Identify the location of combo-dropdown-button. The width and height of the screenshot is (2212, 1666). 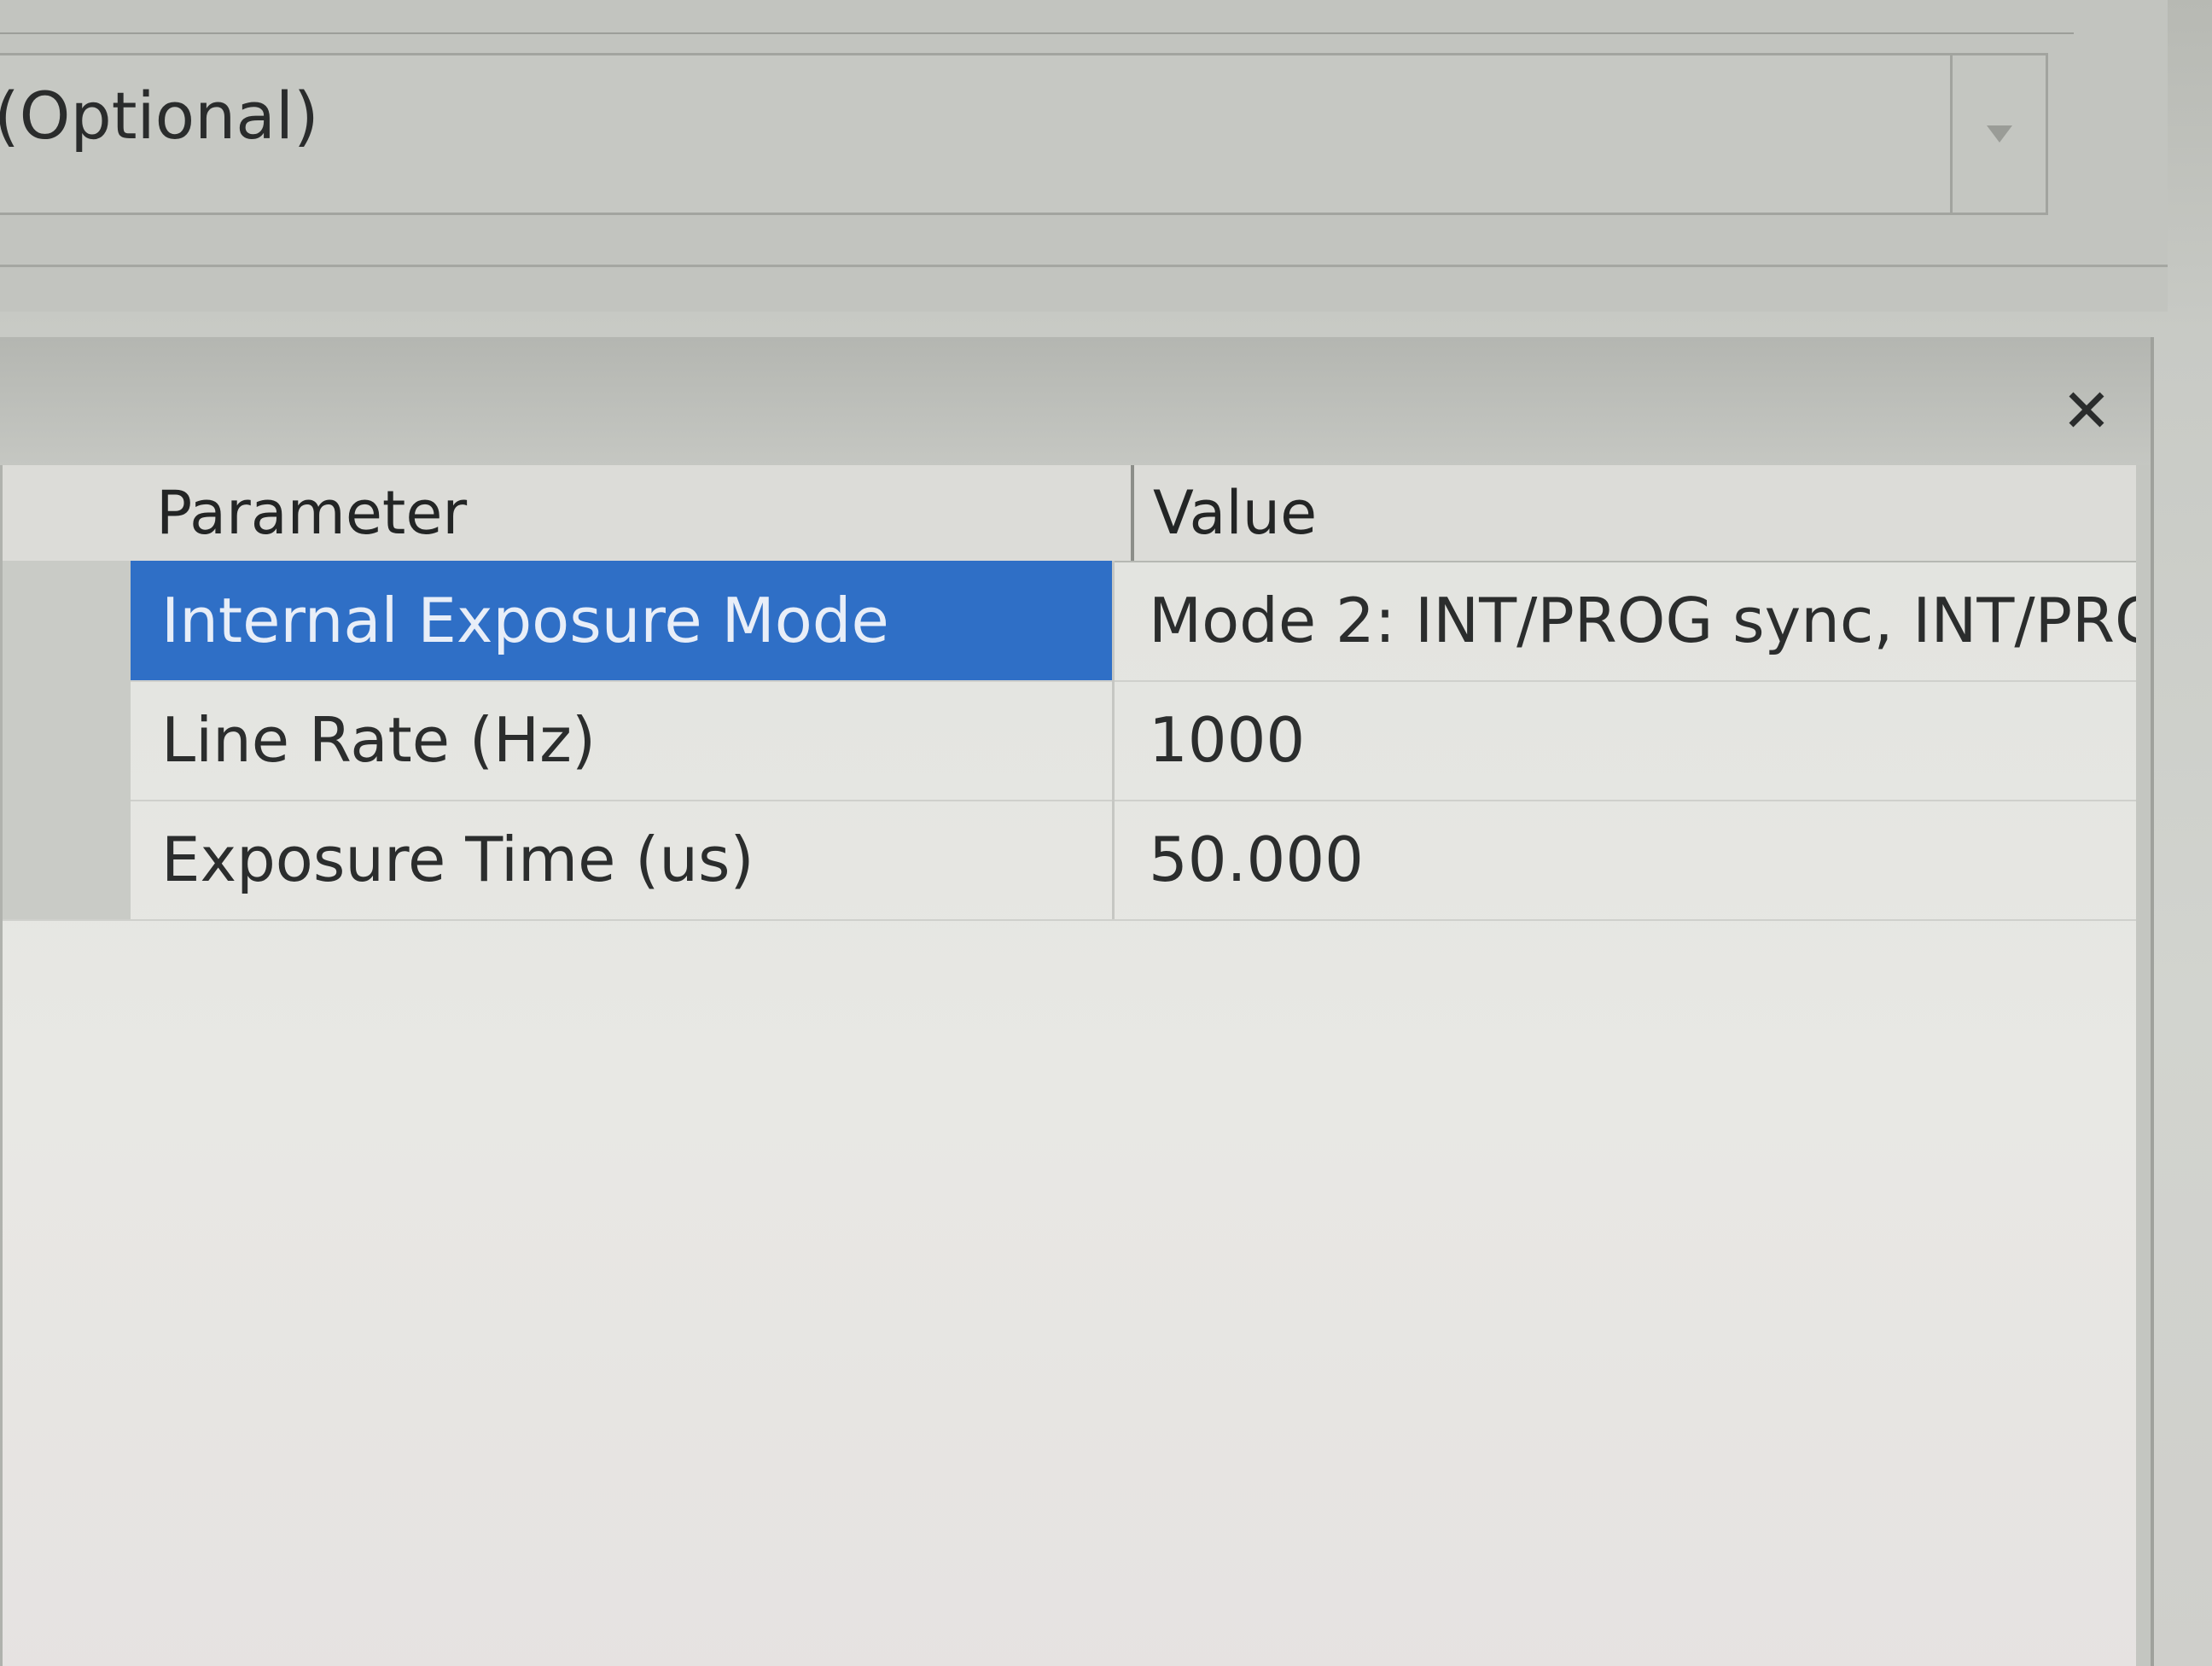
(1999, 134).